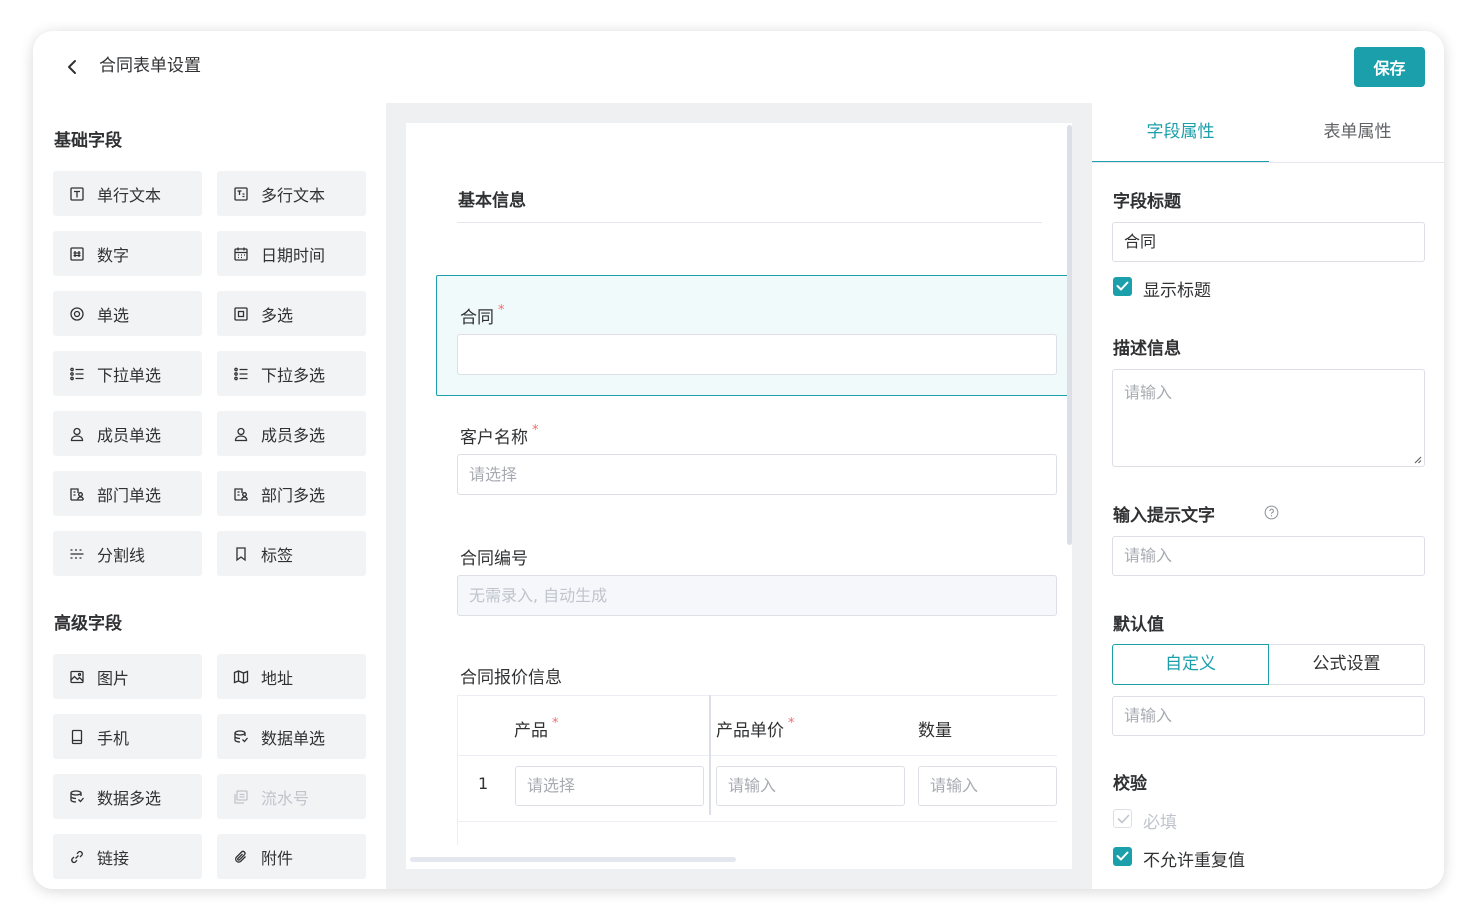 The image size is (1476, 922). I want to click on table-header: 产品 * 产品单价 * 数量, so click(757, 725).